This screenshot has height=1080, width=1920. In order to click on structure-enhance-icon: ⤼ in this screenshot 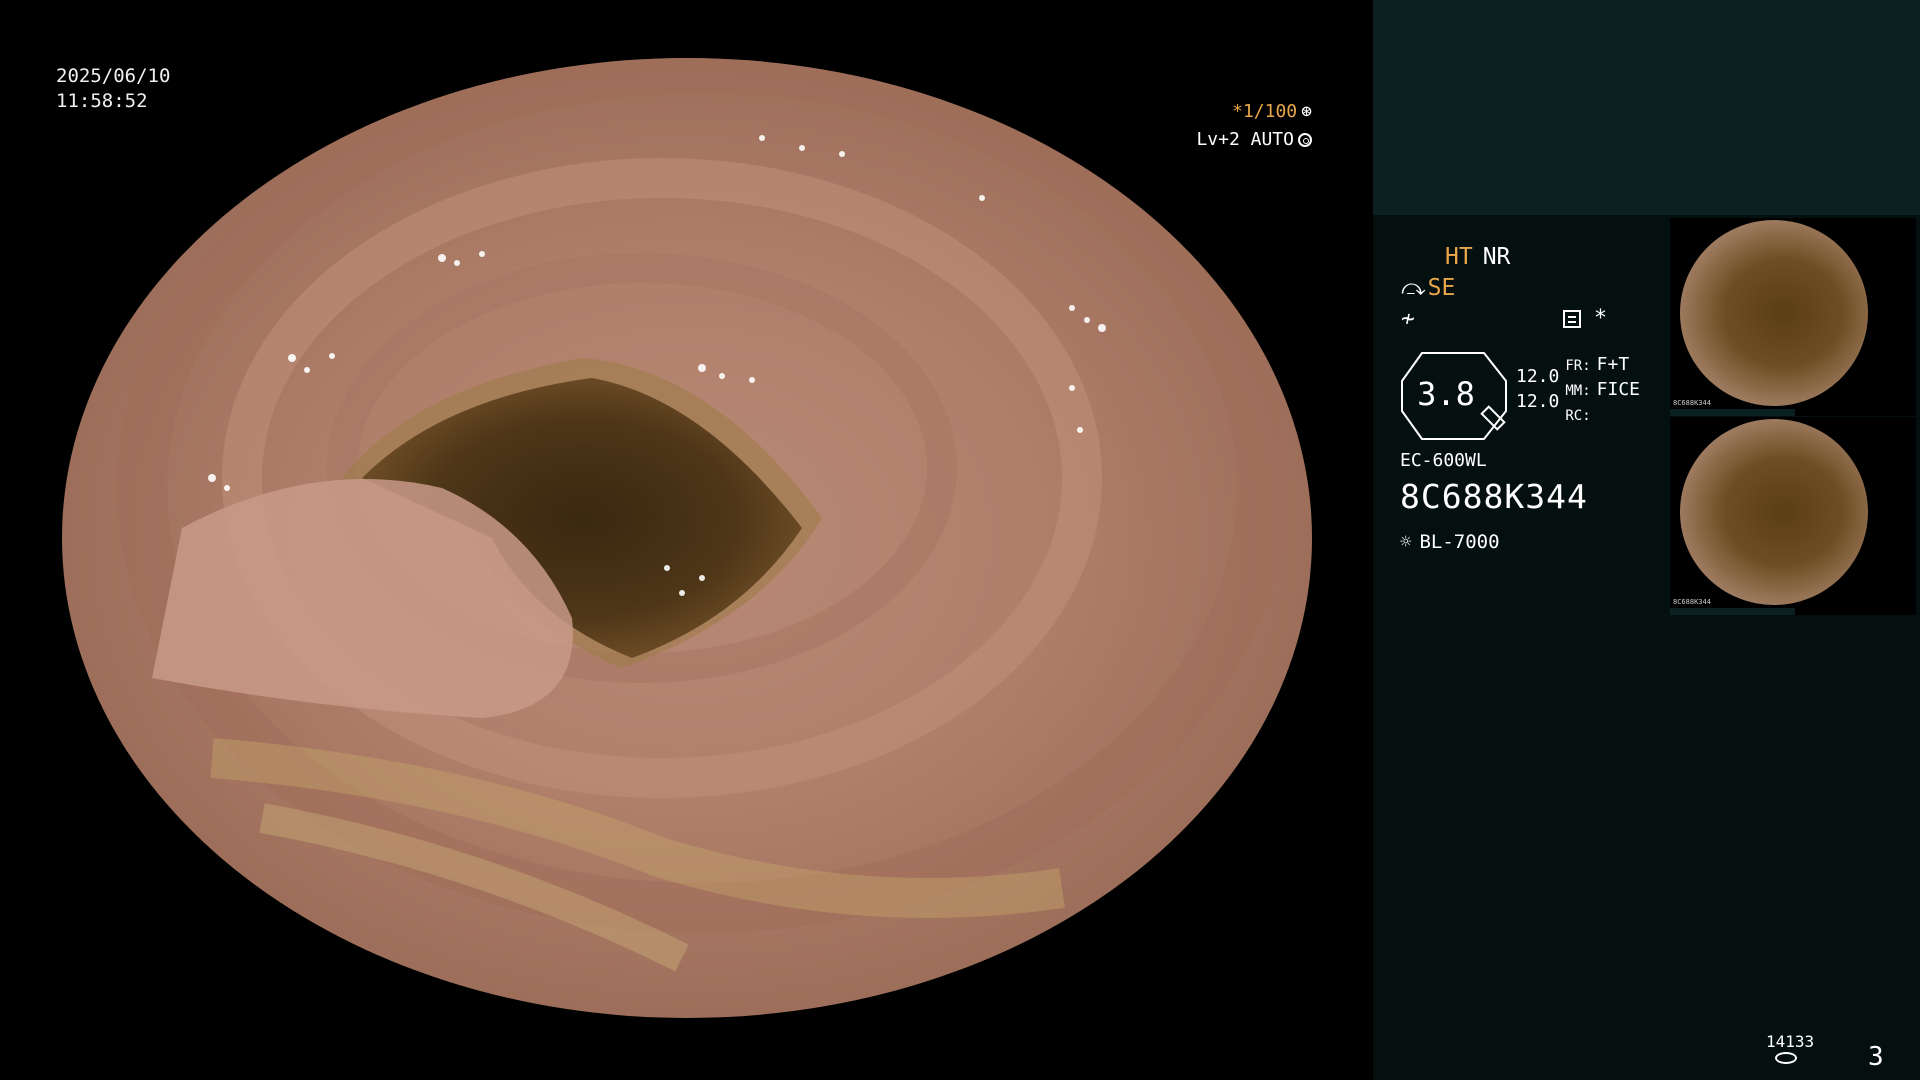, I will do `click(1413, 288)`.